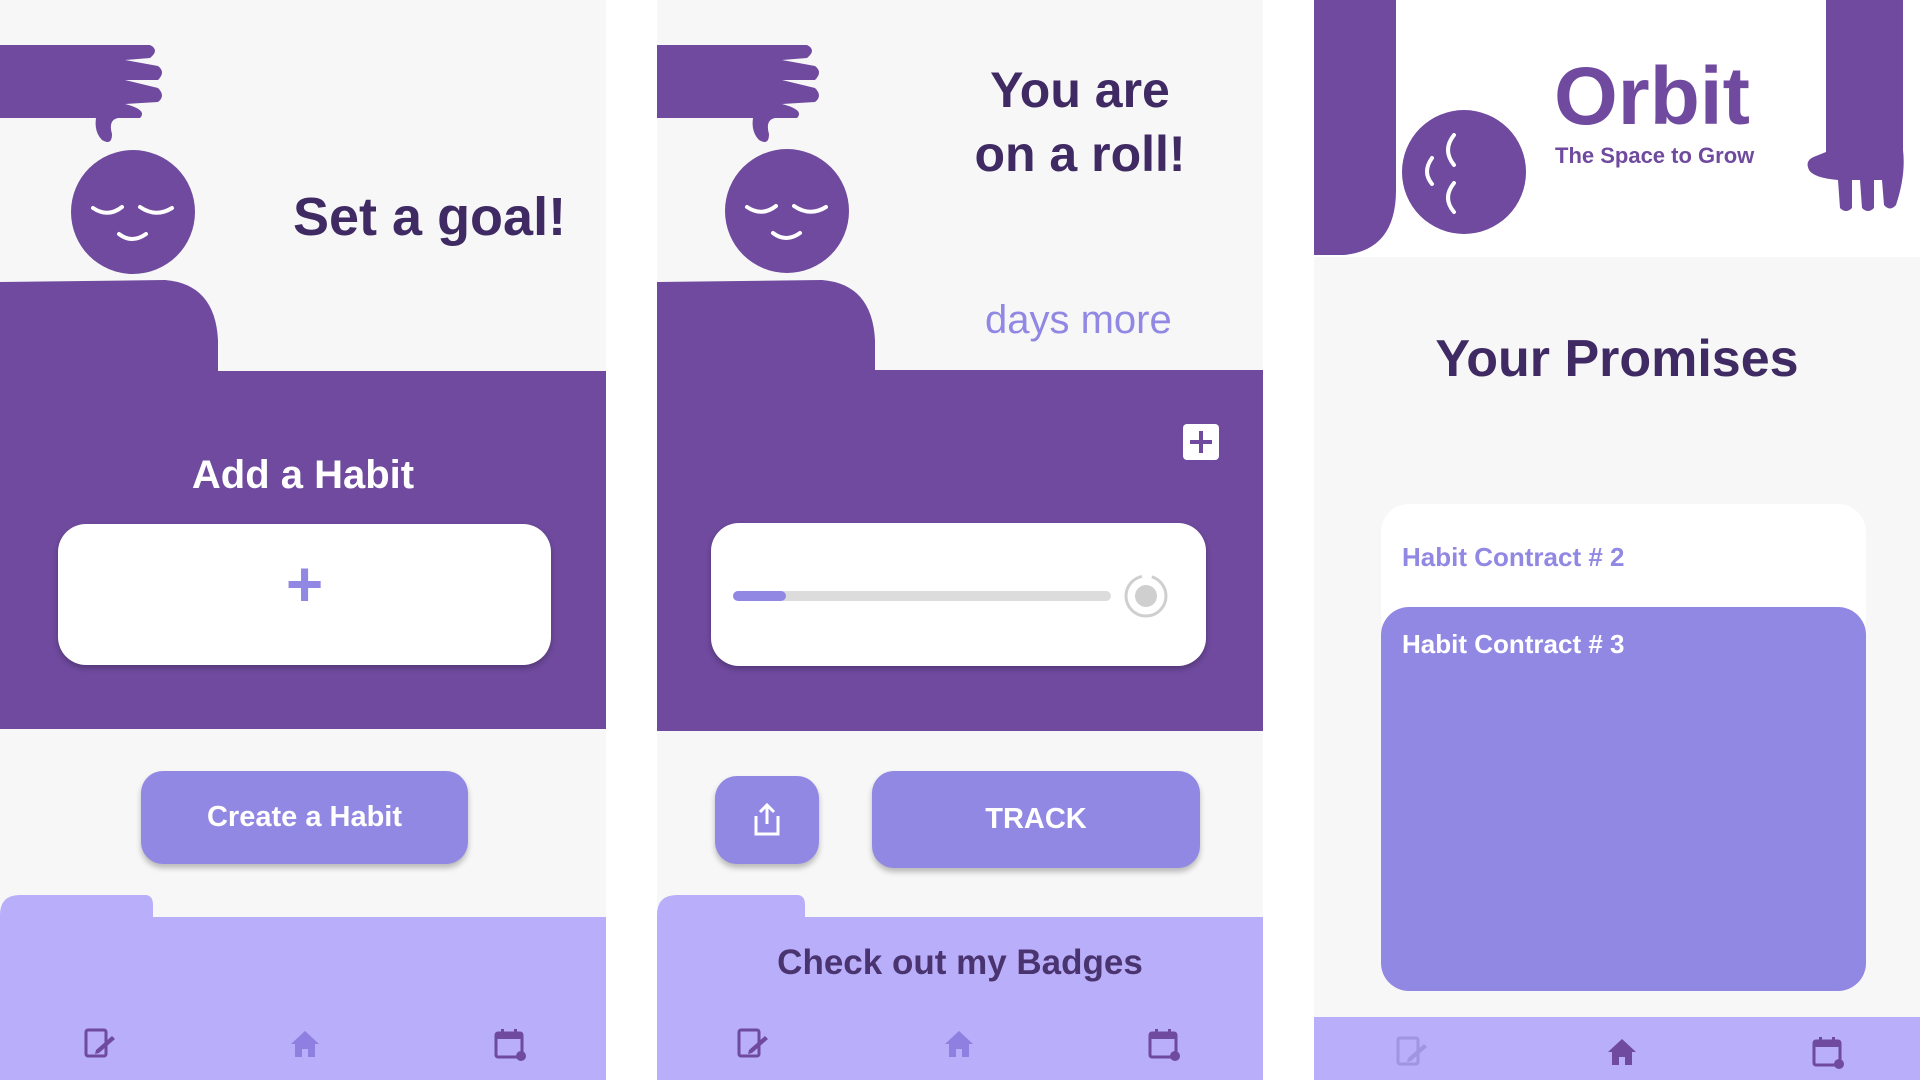 The width and height of the screenshot is (1920, 1080). Describe the element at coordinates (960, 963) in the screenshot. I see `badges-link: Check out my Badges` at that location.